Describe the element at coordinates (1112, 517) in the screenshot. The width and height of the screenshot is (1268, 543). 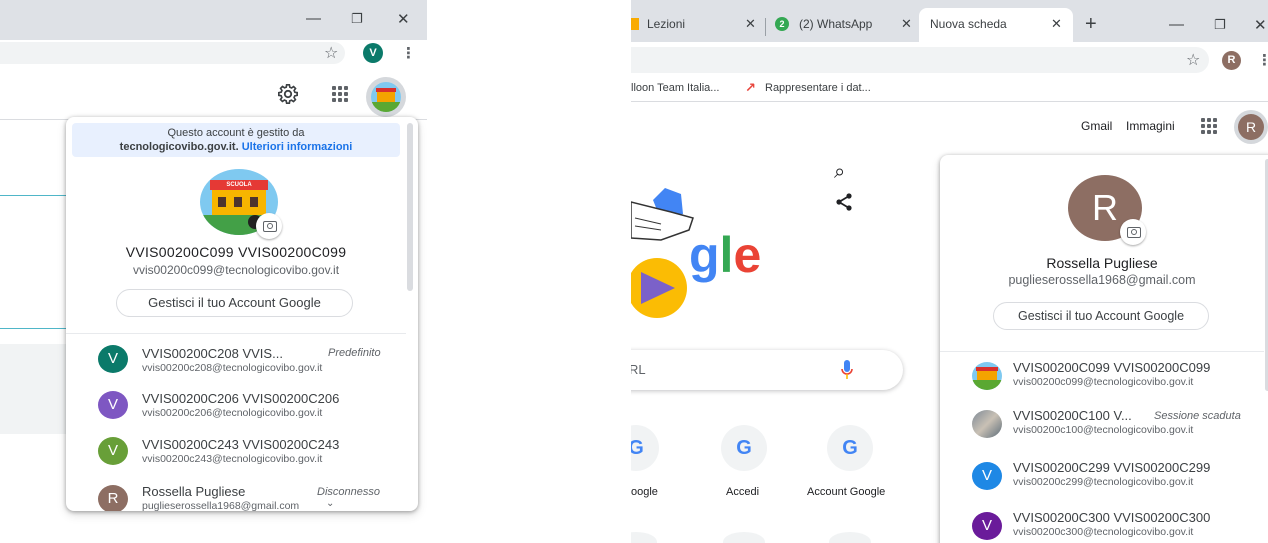
I see `account-name: VVIS00200C300 VVIS00200C300` at that location.